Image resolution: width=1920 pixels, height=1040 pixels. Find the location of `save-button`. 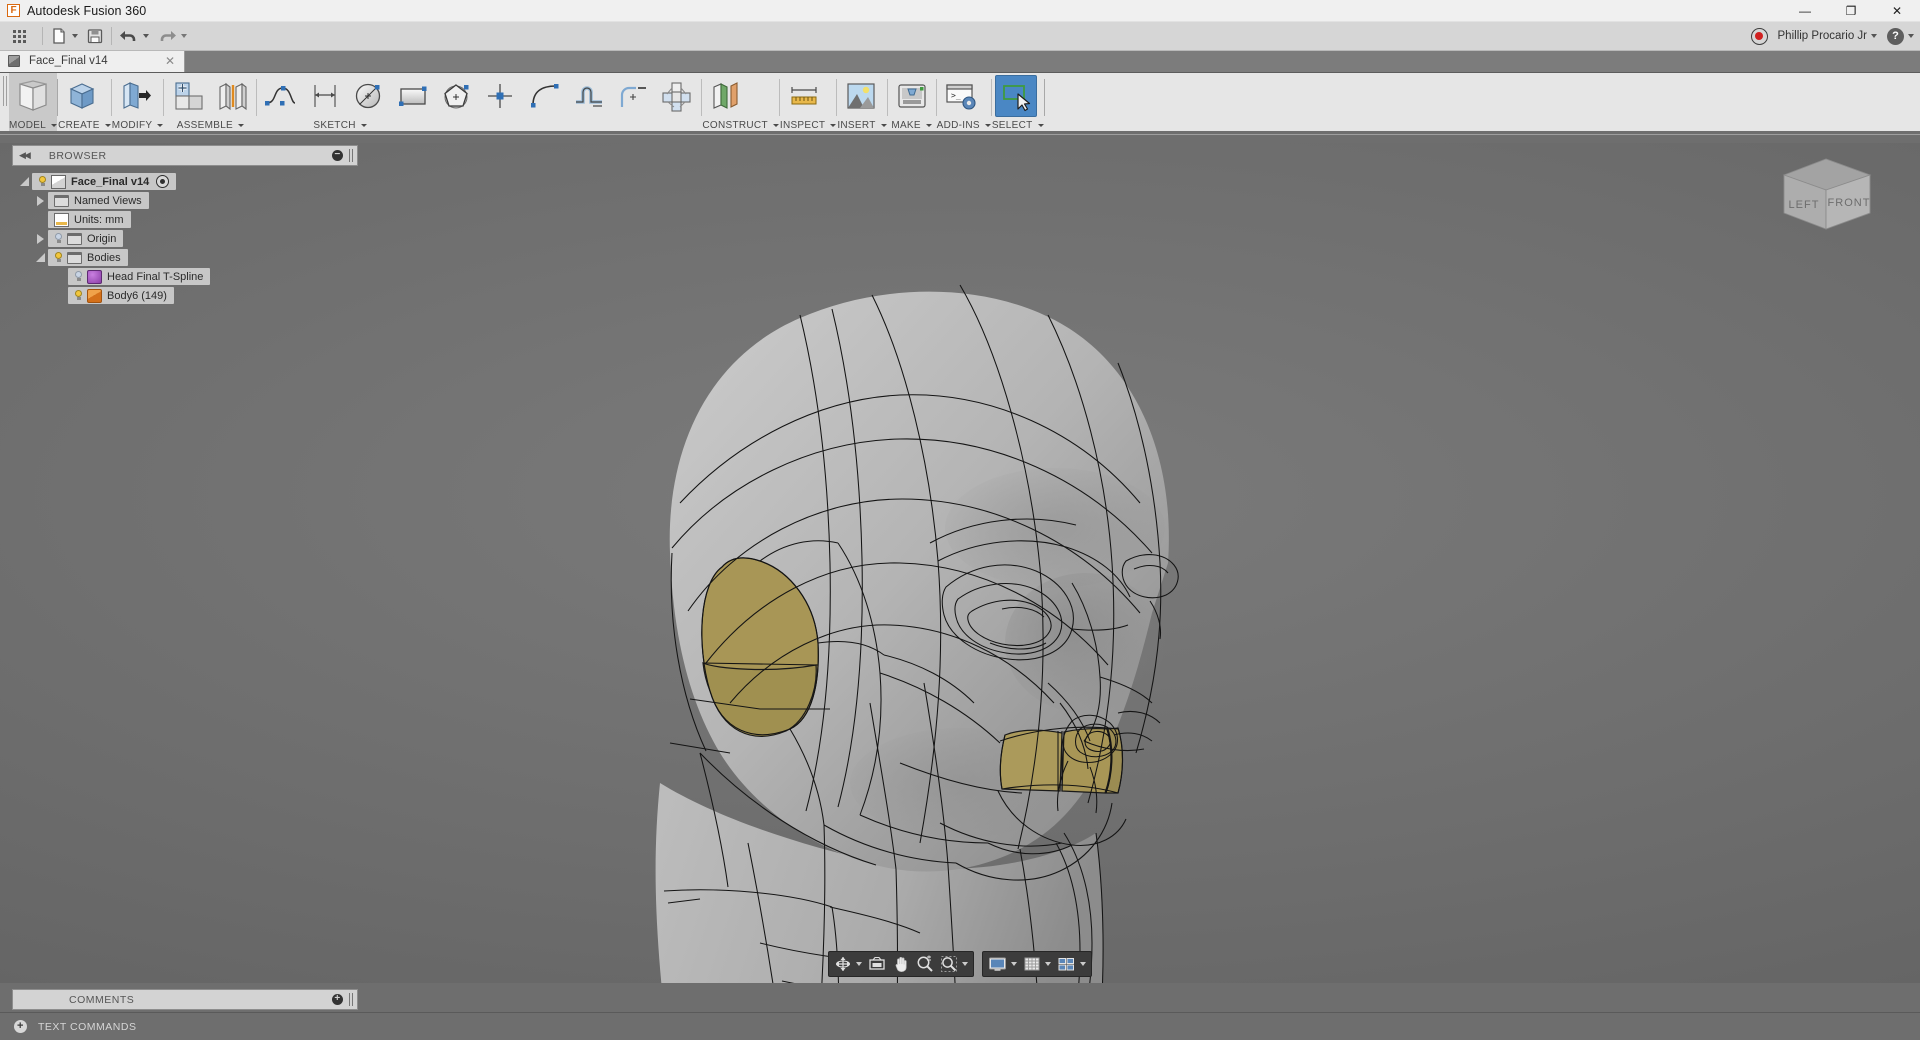

save-button is located at coordinates (95, 36).